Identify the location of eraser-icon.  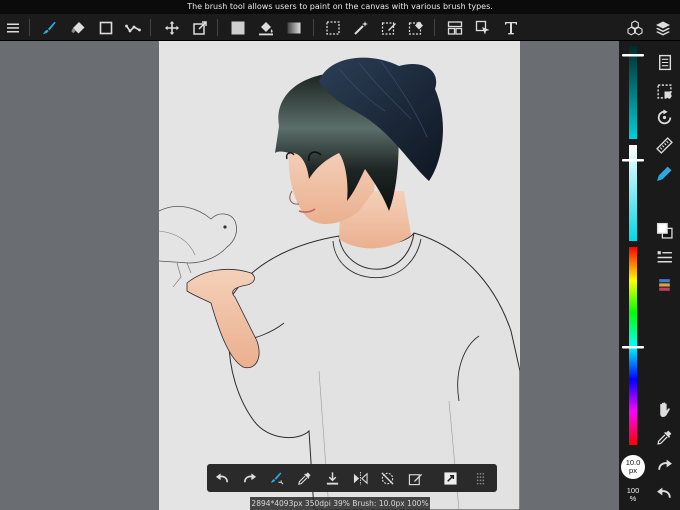
(78, 28).